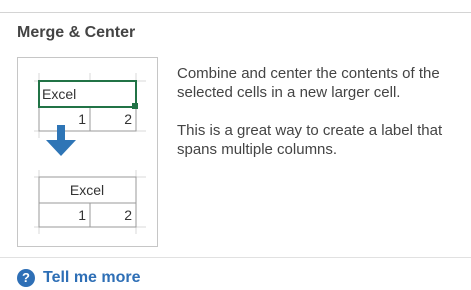 The width and height of the screenshot is (471, 290). What do you see at coordinates (87, 119) in the screenshot?
I see `before-values-row` at bounding box center [87, 119].